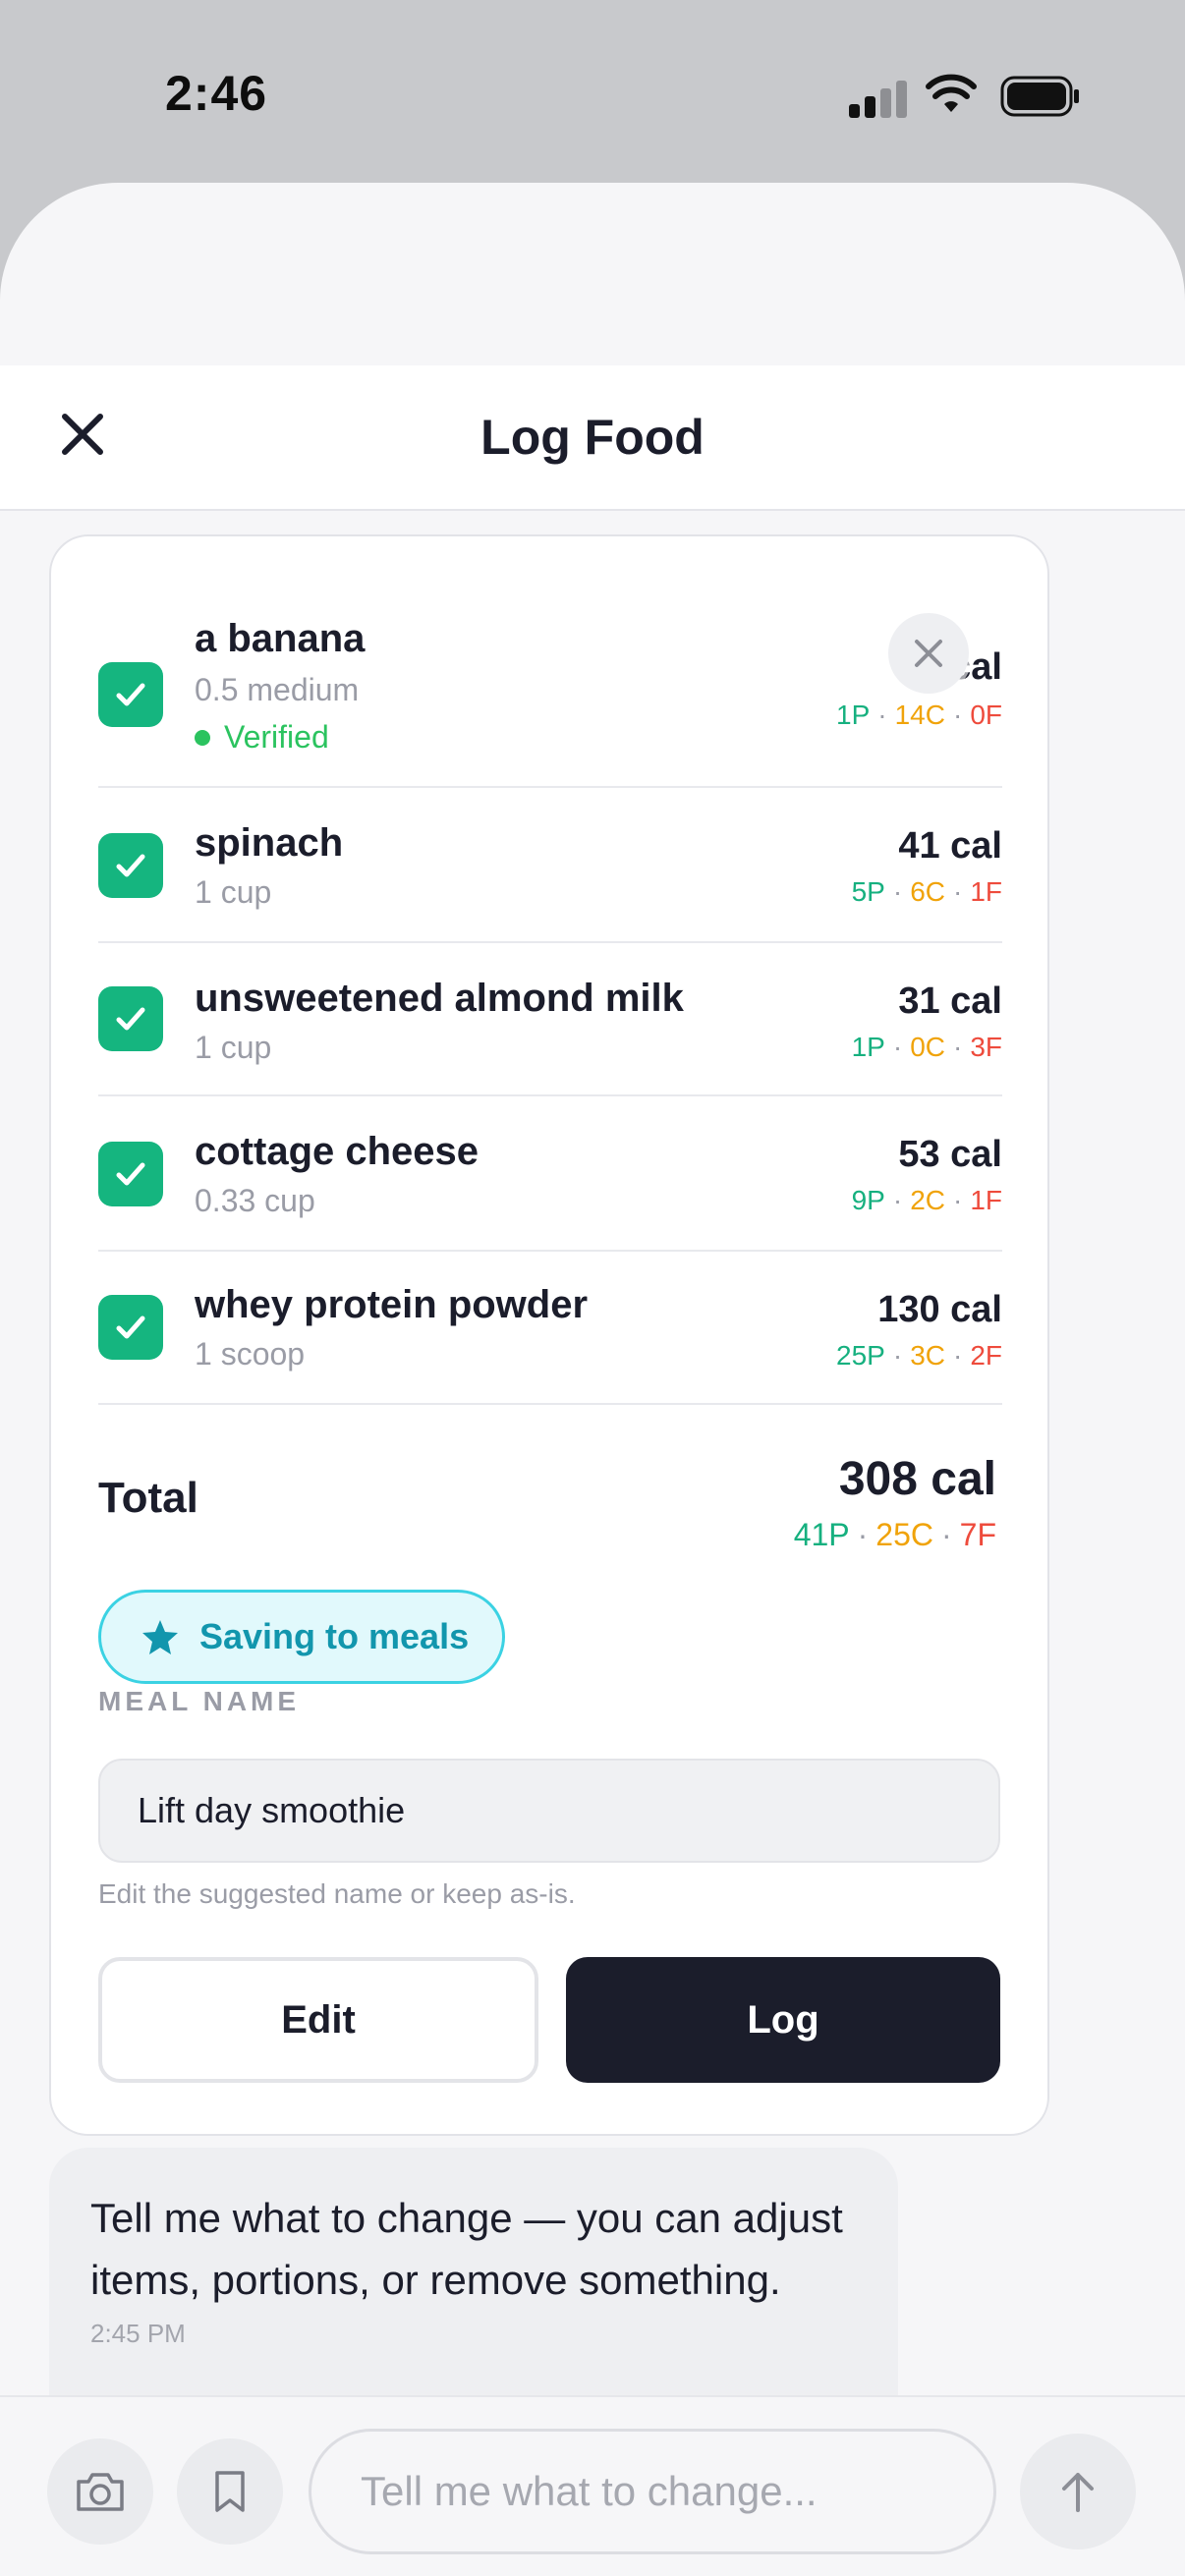 Image resolution: width=1185 pixels, height=2576 pixels. Describe the element at coordinates (919, 715) in the screenshot. I see `item-macros: 1P · 14C · 0F` at that location.